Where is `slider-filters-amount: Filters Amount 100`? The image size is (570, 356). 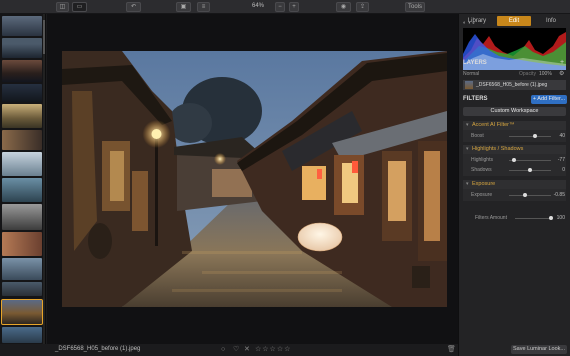
slider-filters-amount: Filters Amount 100 is located at coordinates (520, 218).